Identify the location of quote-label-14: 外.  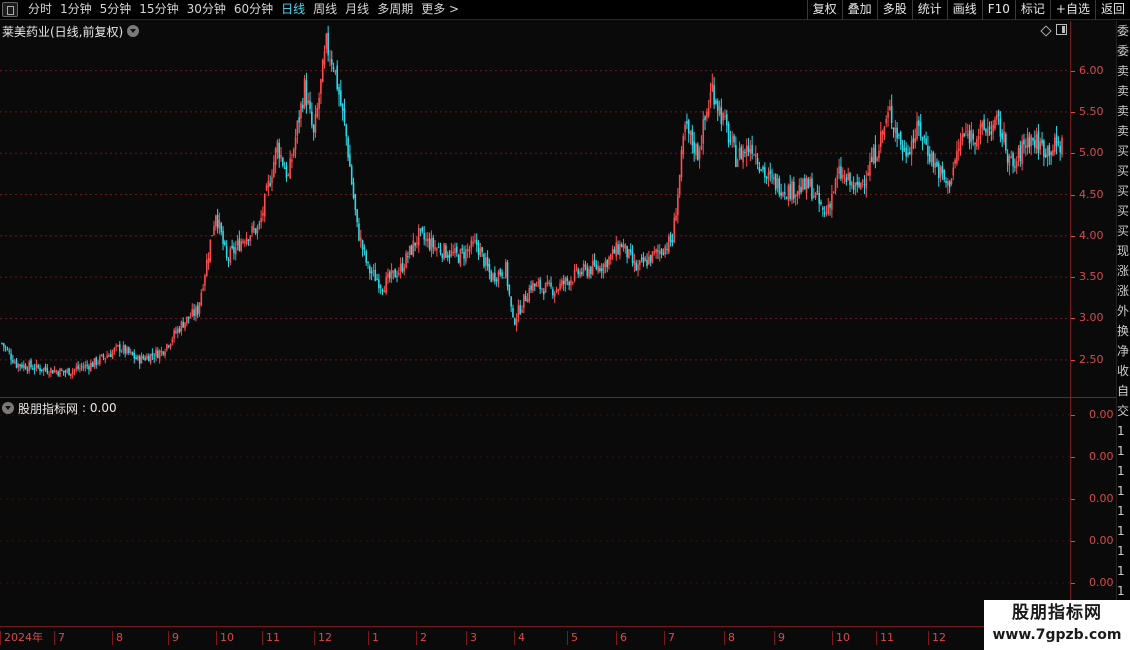
(1123, 311).